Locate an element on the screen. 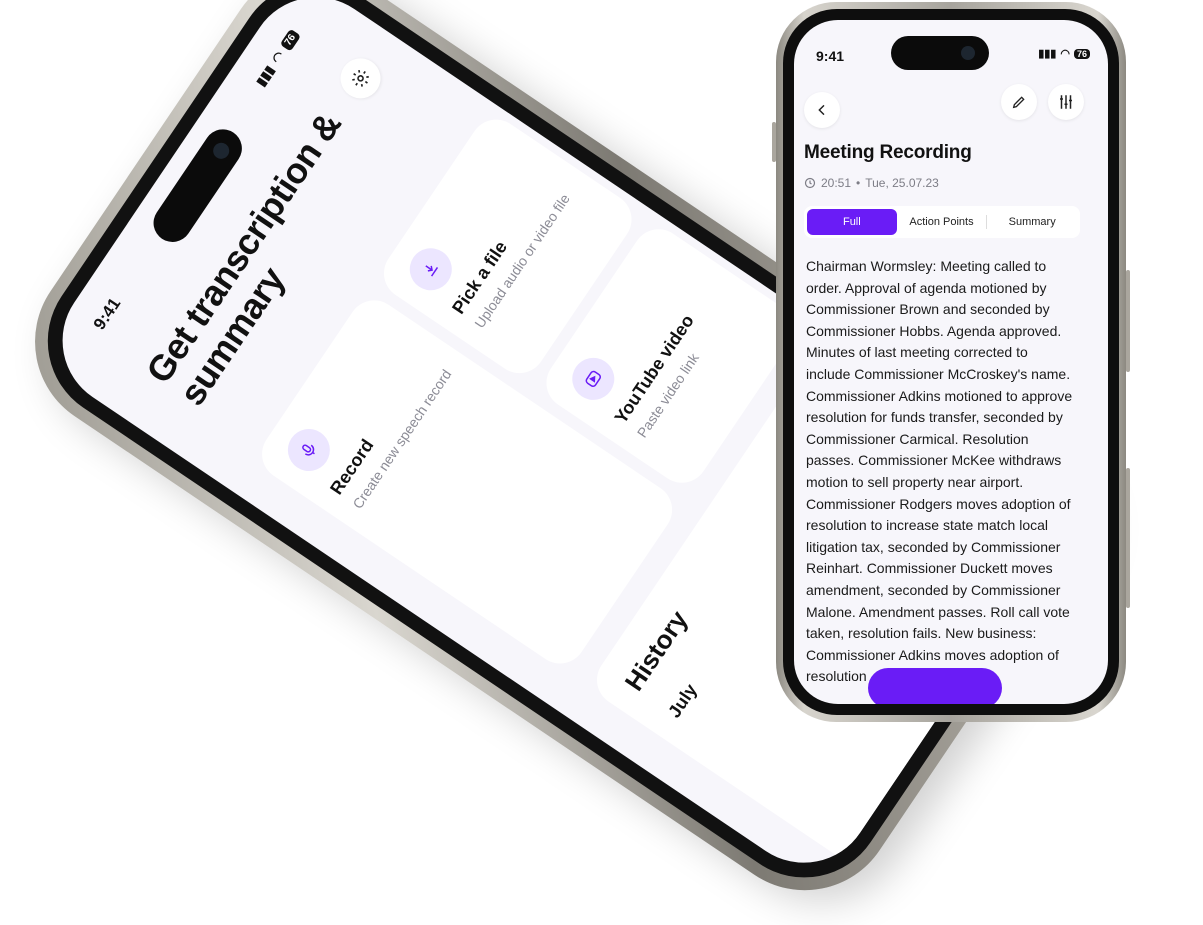 The height and width of the screenshot is (925, 1203). edit-button is located at coordinates (1019, 102).